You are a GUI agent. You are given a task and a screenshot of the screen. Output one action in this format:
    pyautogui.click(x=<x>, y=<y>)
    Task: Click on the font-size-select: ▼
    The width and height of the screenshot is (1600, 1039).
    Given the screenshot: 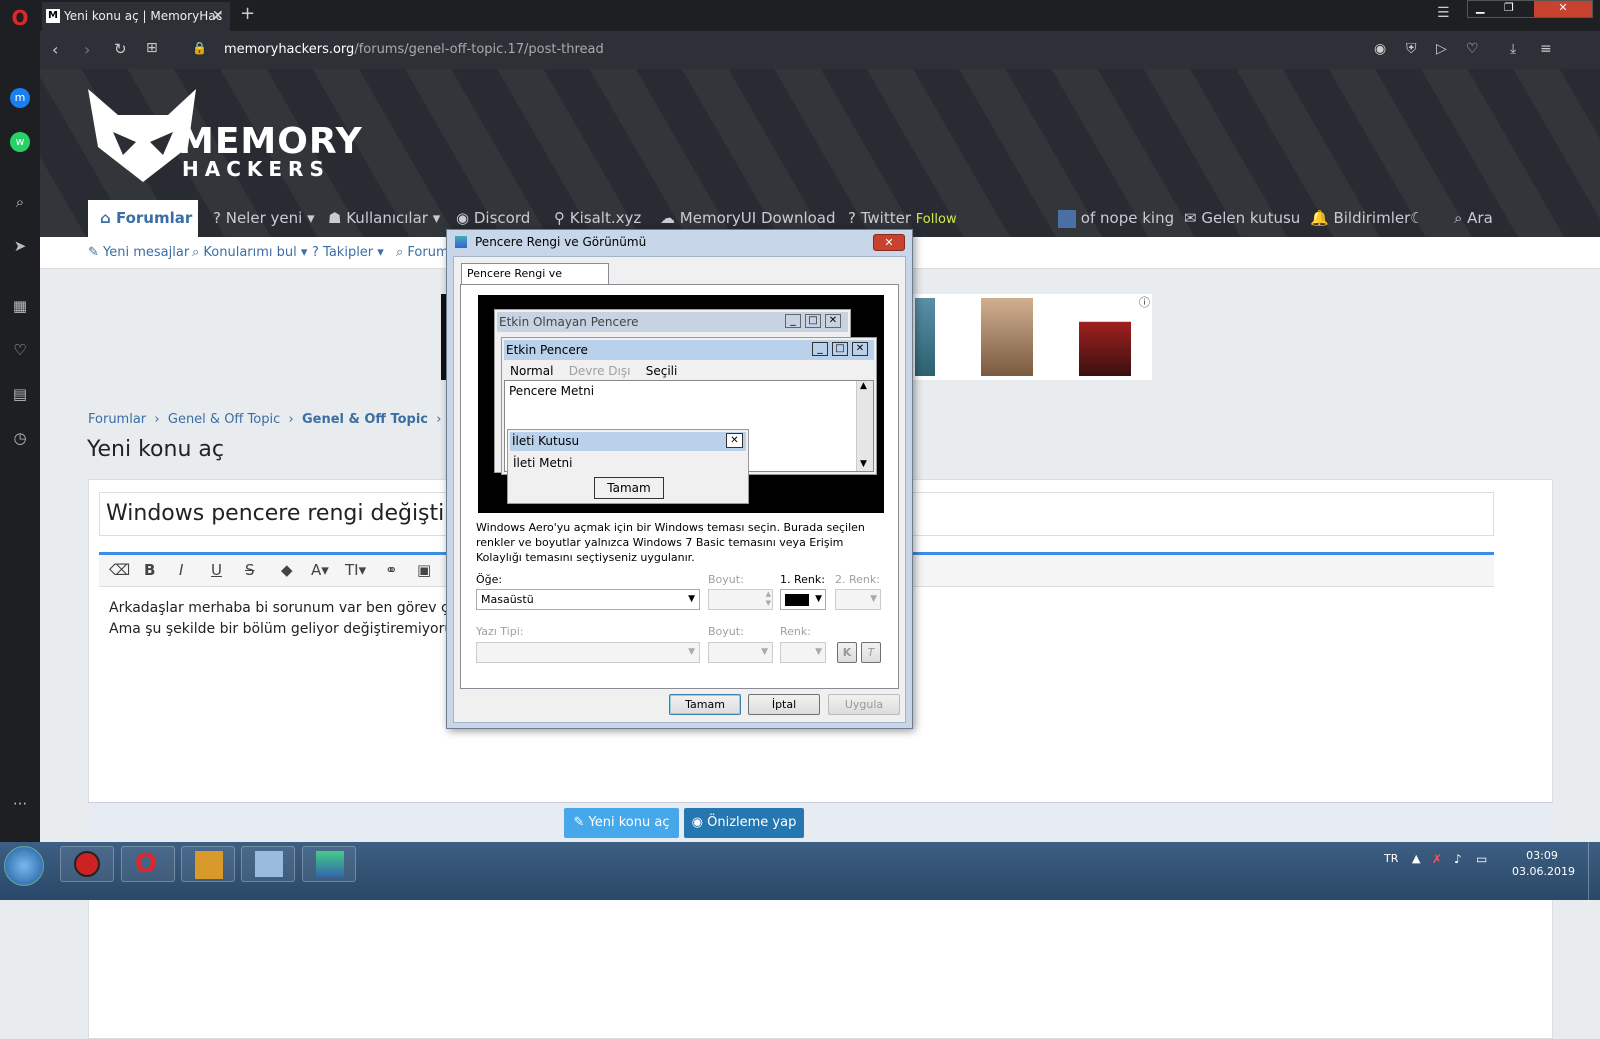 What is the action you would take?
    pyautogui.click(x=740, y=652)
    